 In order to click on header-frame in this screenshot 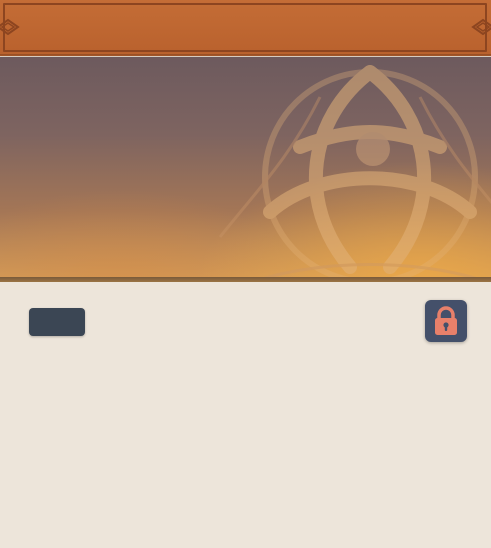, I will do `click(245, 27)`.